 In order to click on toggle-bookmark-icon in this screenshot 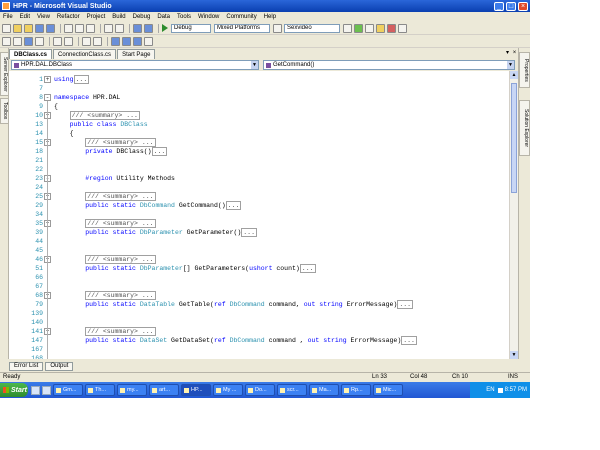, I will do `click(115, 41)`.